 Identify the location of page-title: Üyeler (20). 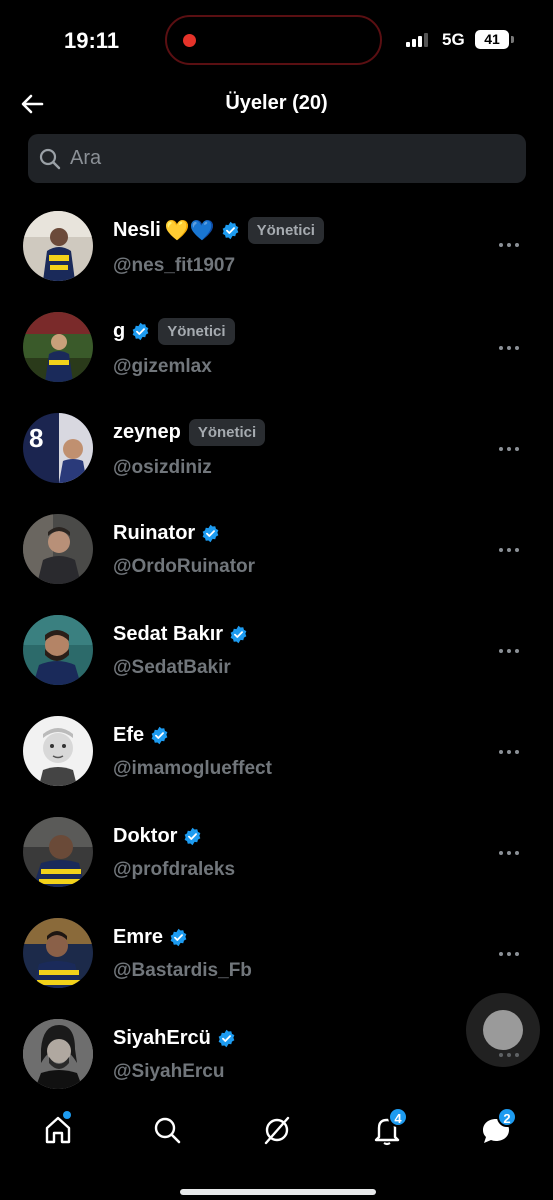
(276, 103).